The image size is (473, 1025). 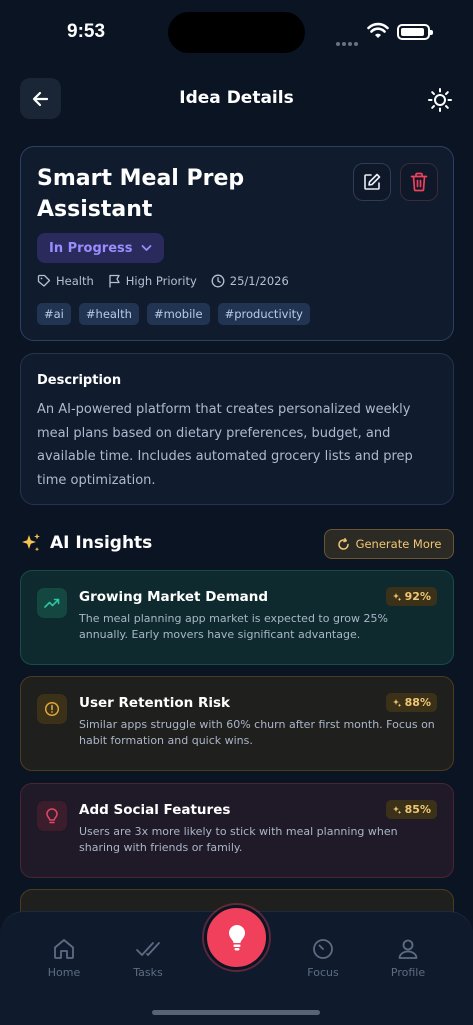 I want to click on trash-icon, so click(x=419, y=182).